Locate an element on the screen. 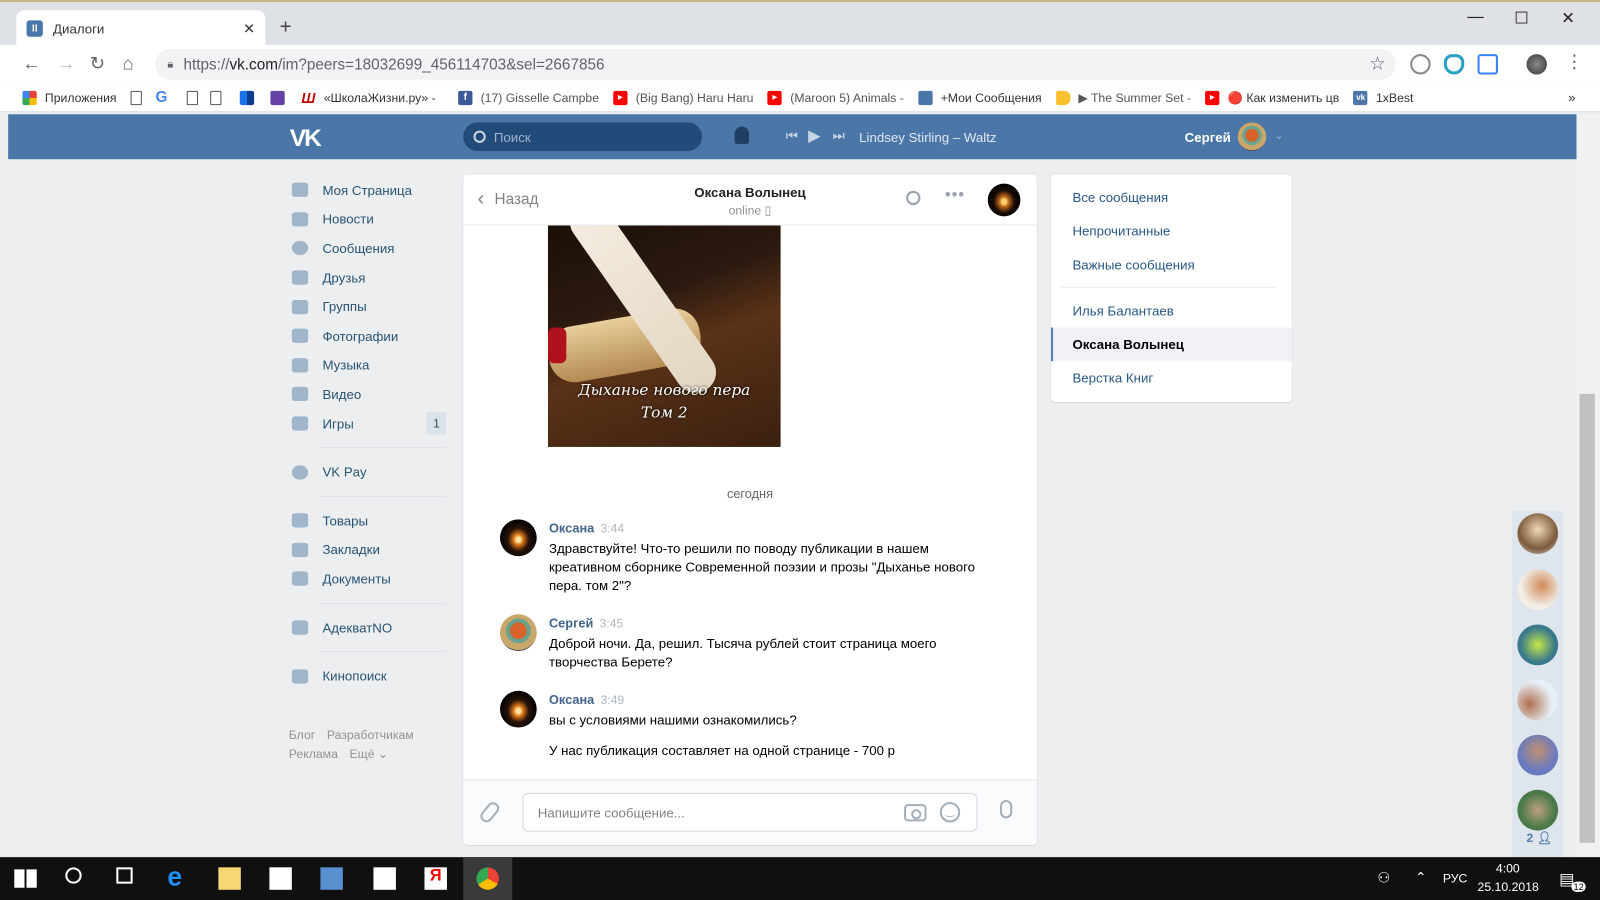 The image size is (1600, 900). more-link: Ещё ⌄ is located at coordinates (368, 754).